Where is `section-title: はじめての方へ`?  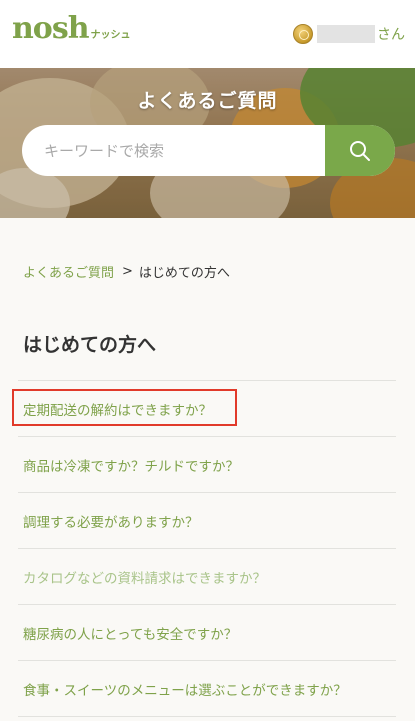
section-title: はじめての方へ is located at coordinates (90, 345).